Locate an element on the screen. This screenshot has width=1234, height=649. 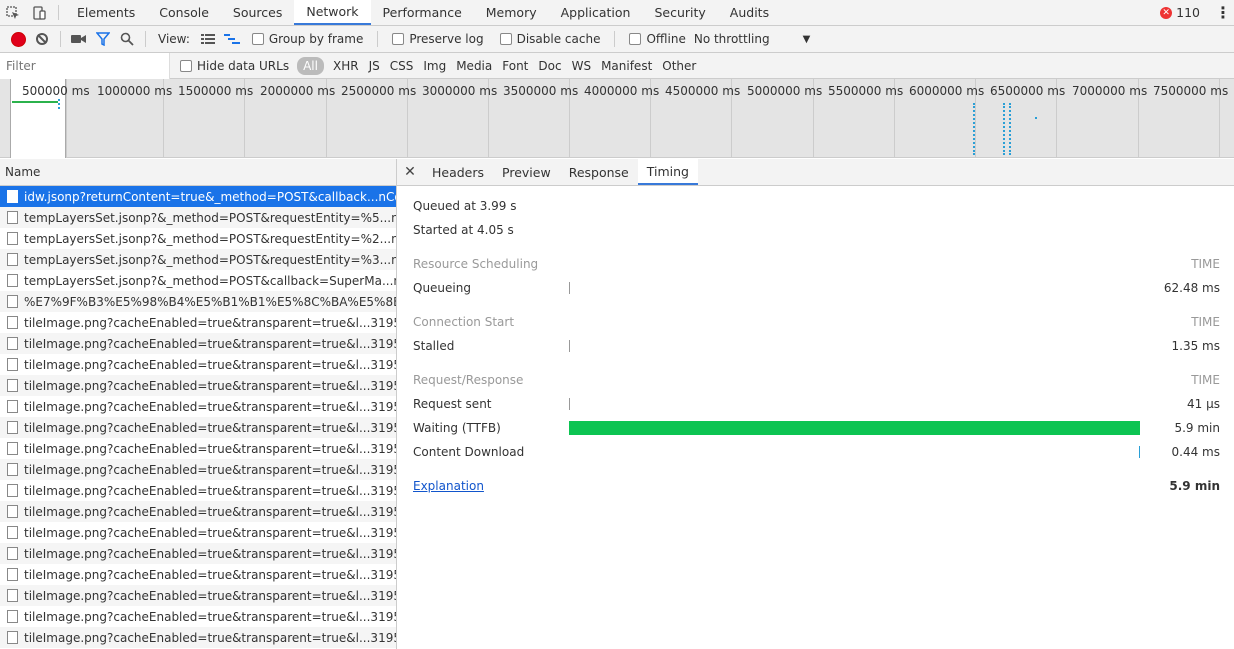
filter-type-xhr: XHR is located at coordinates (346, 66).